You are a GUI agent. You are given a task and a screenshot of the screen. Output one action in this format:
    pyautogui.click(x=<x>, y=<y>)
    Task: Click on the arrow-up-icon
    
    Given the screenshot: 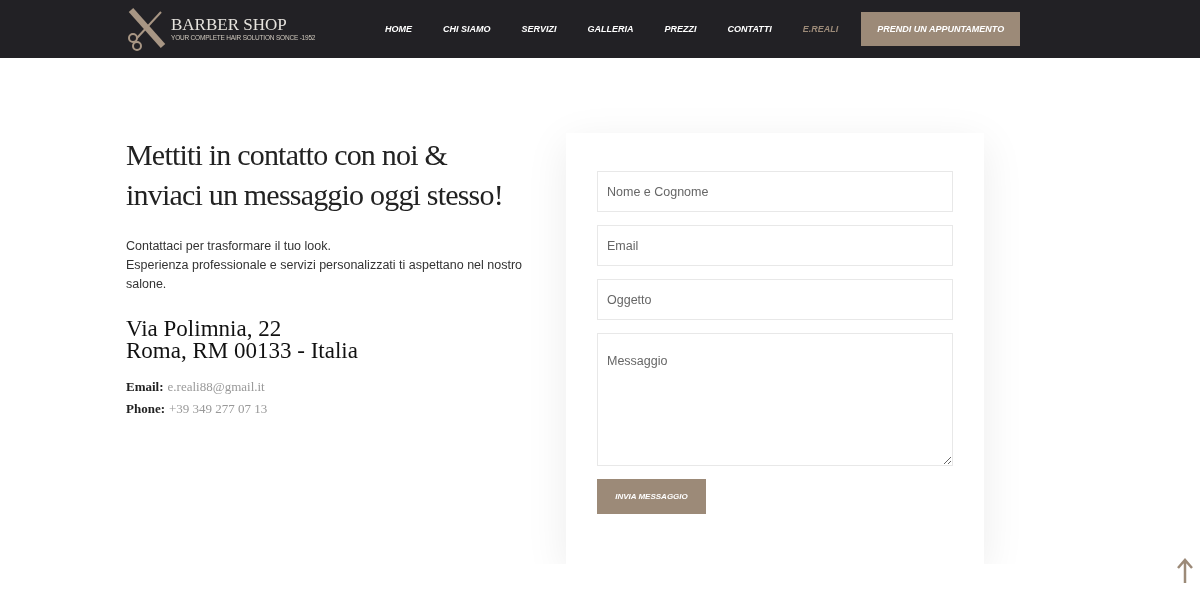 What is the action you would take?
    pyautogui.click(x=1185, y=571)
    